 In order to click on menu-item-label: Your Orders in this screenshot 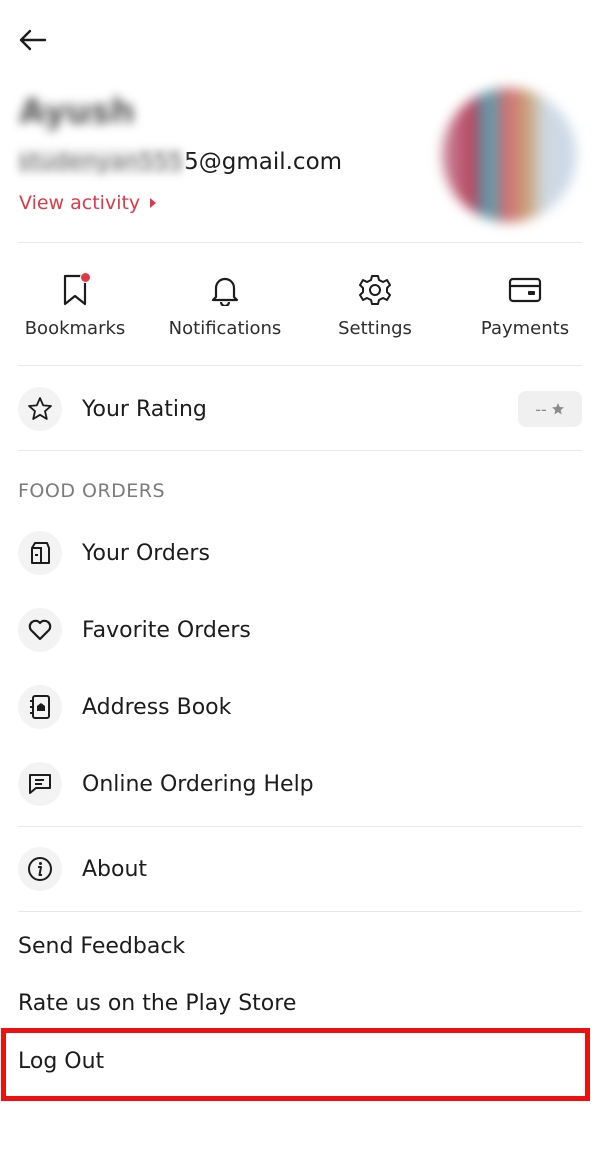, I will do `click(146, 553)`.